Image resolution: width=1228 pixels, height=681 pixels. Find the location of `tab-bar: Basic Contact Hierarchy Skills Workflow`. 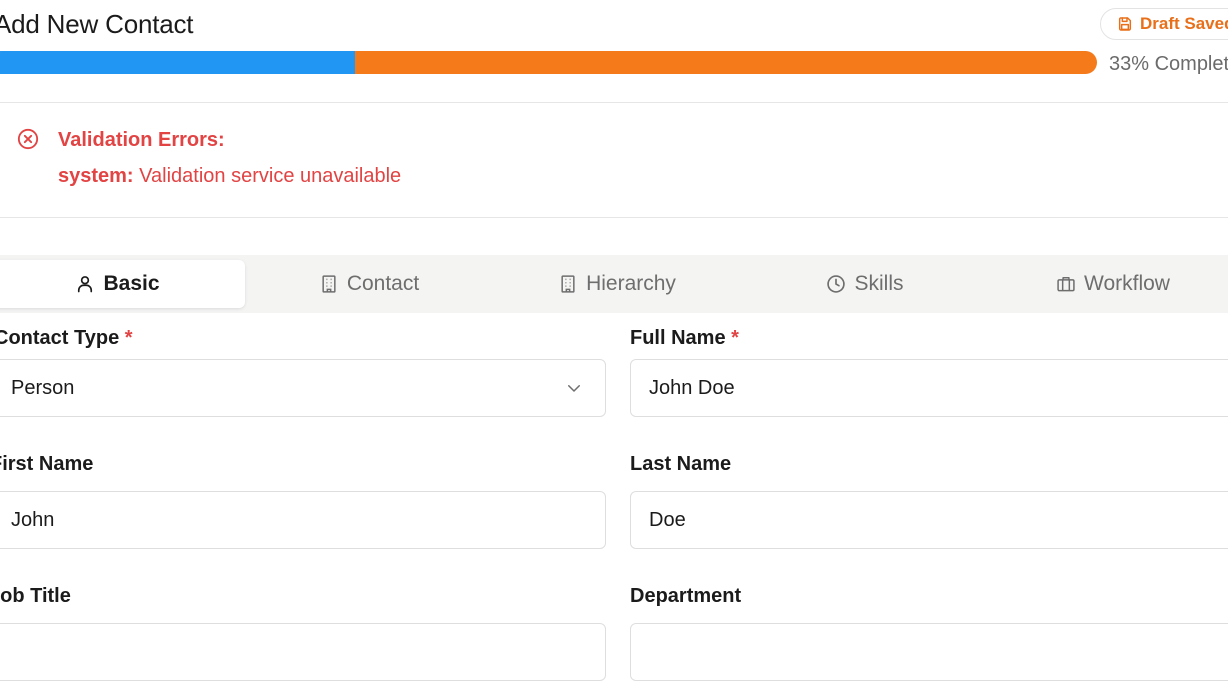

tab-bar: Basic Contact Hierarchy Skills Workflow is located at coordinates (614, 284).